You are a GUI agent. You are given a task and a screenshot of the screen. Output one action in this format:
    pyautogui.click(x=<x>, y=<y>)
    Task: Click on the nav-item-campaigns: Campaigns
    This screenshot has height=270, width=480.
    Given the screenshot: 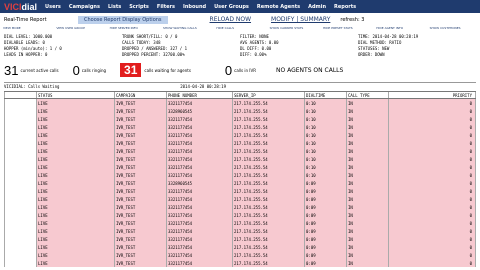 What is the action you would take?
    pyautogui.click(x=84, y=7)
    